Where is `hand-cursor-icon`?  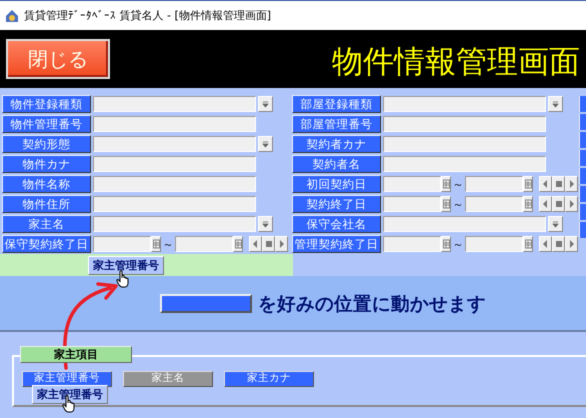
hand-cursor-icon is located at coordinates (123, 279).